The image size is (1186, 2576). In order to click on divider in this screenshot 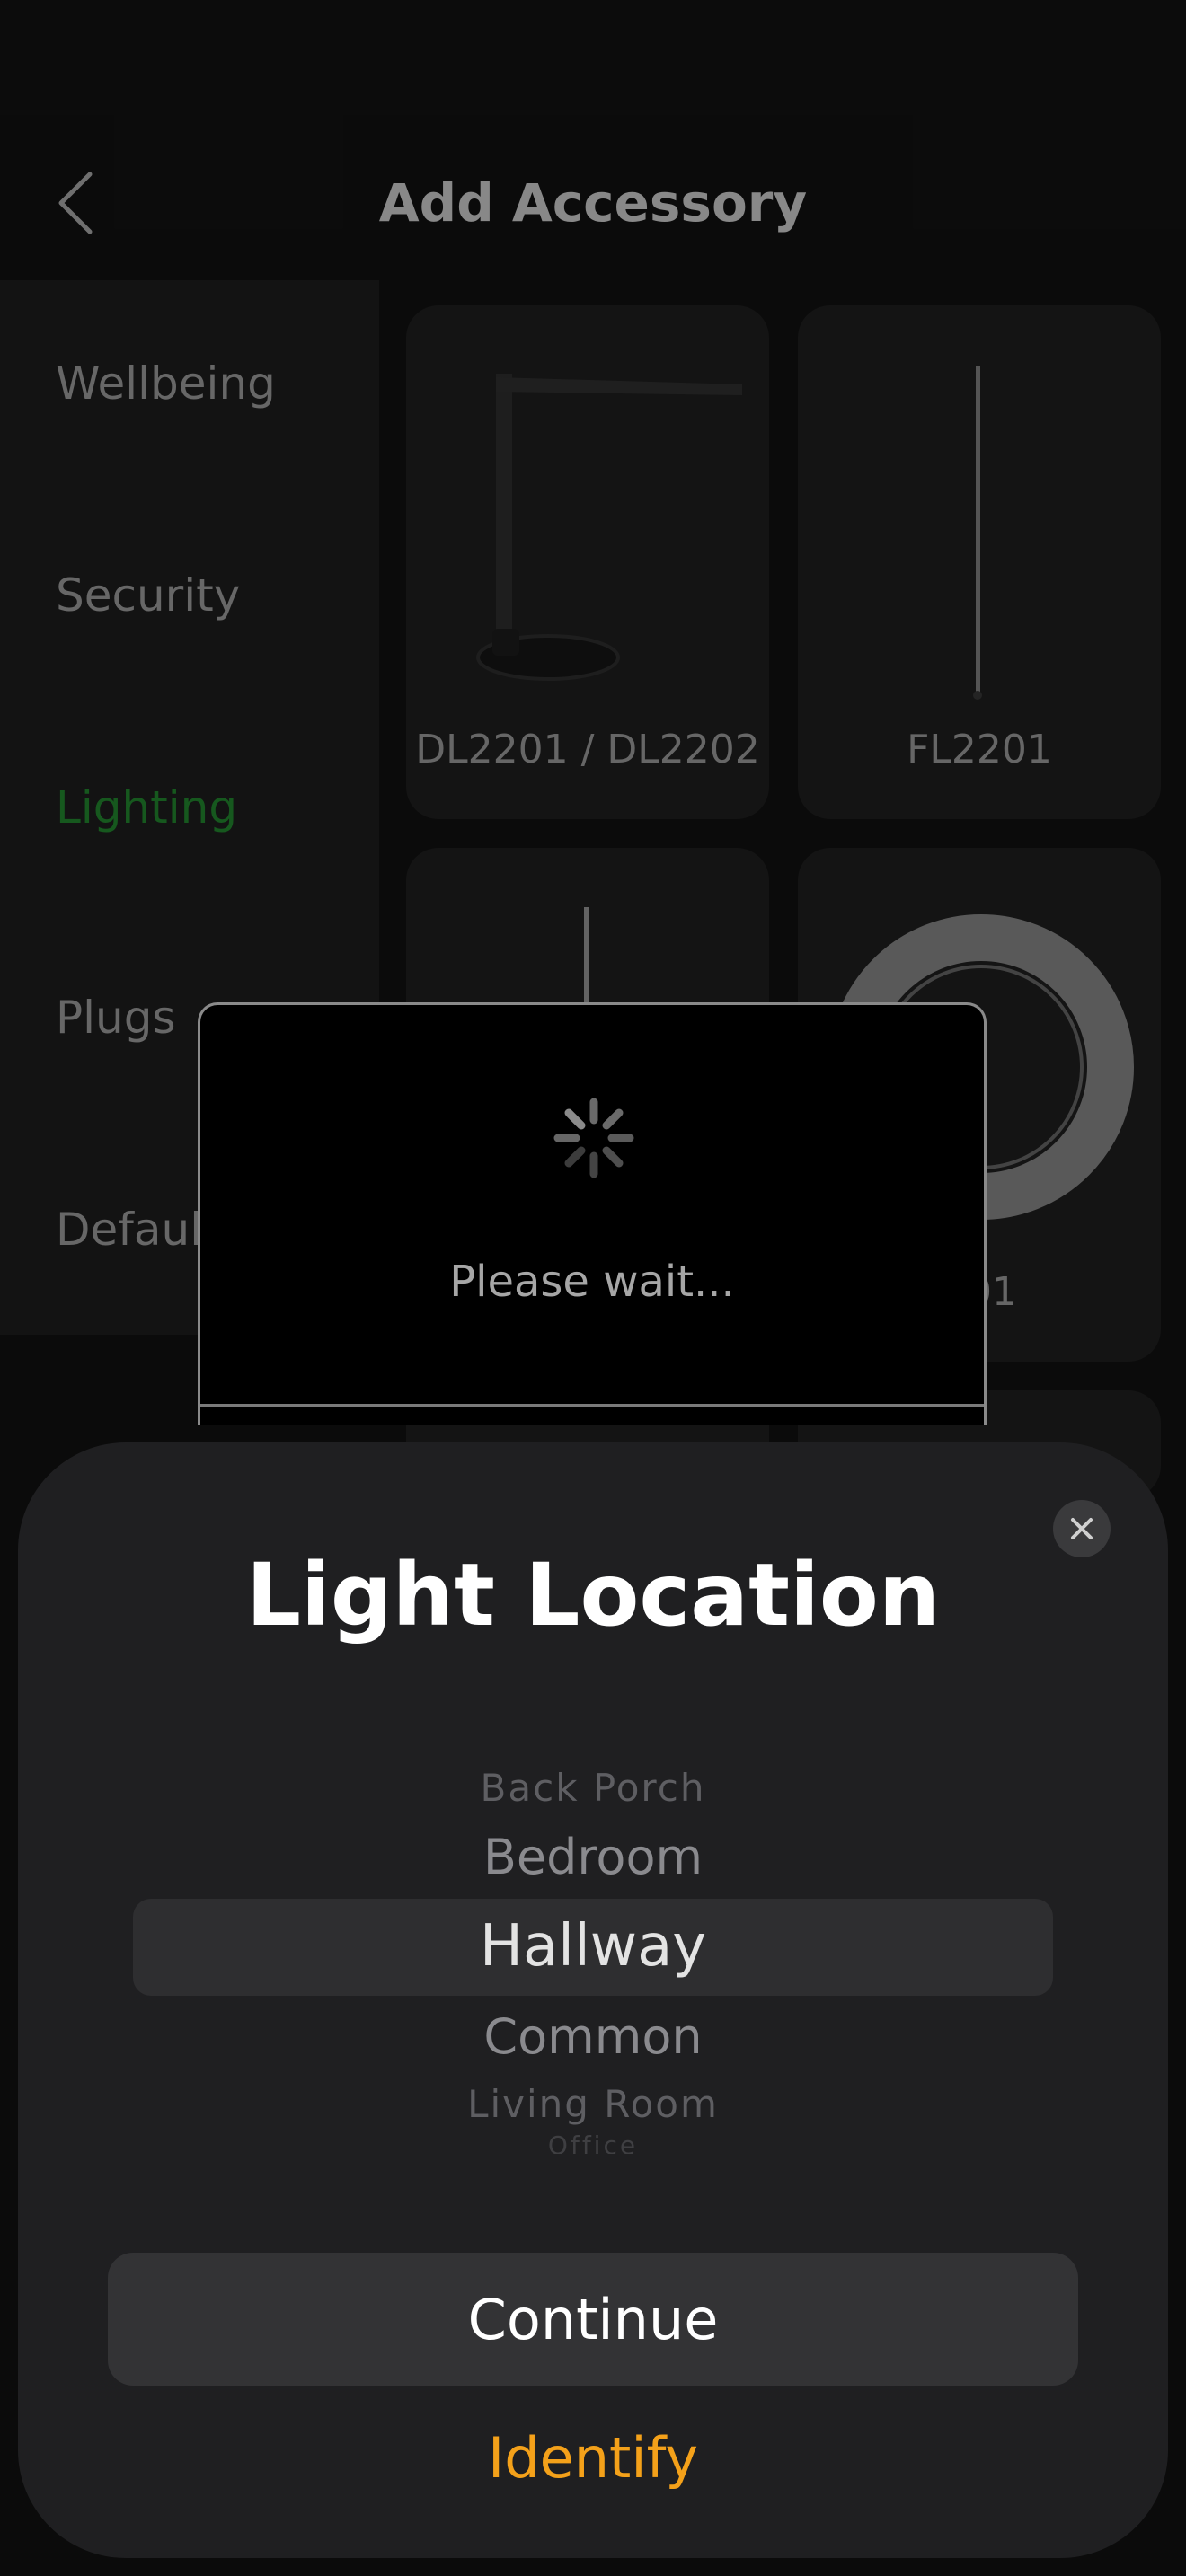, I will do `click(592, 1405)`.